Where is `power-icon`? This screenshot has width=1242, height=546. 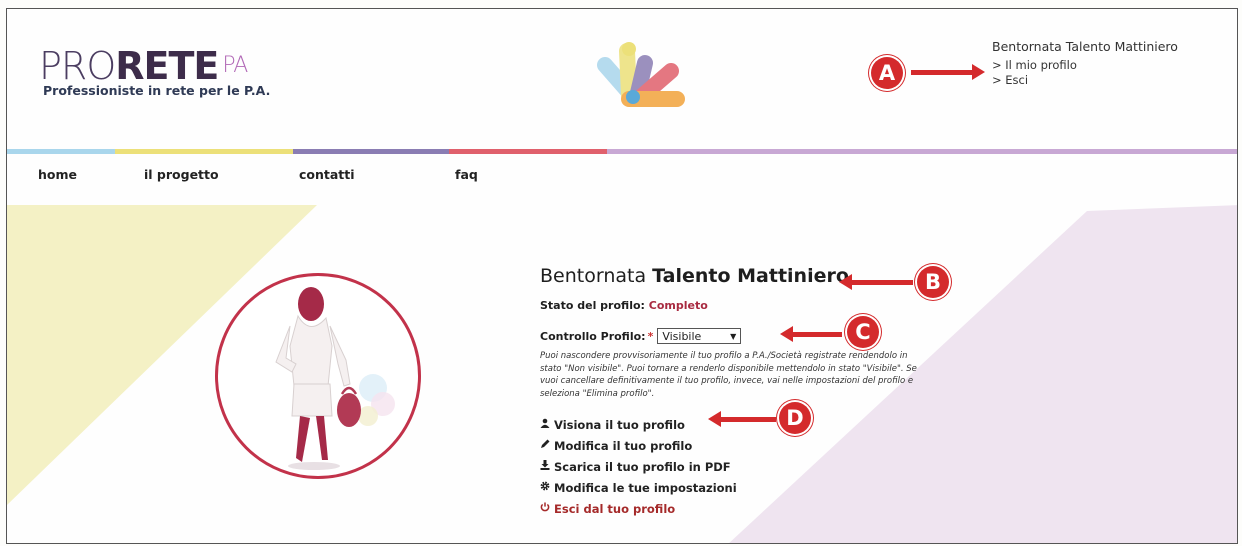 power-icon is located at coordinates (547, 508).